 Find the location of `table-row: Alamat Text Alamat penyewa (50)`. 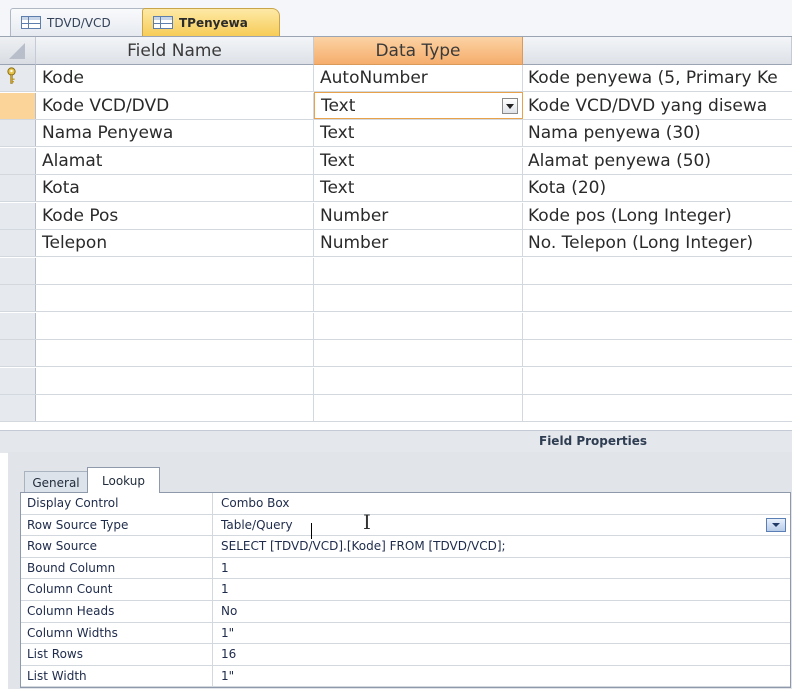

table-row: Alamat Text Alamat penyewa (50) is located at coordinates (396, 161).